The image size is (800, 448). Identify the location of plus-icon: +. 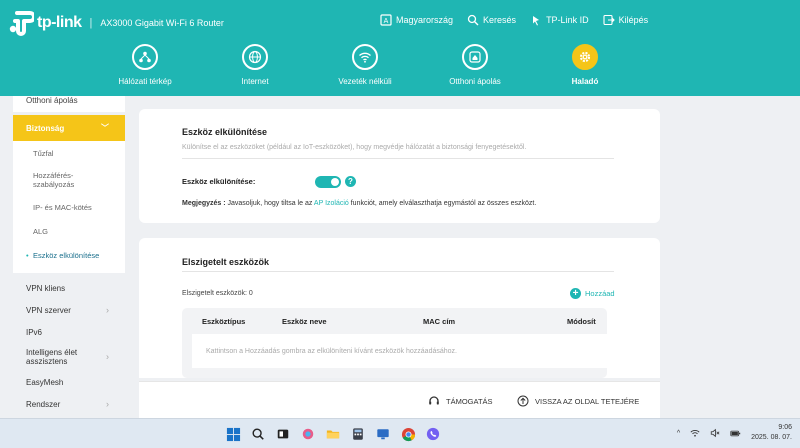
(575, 293).